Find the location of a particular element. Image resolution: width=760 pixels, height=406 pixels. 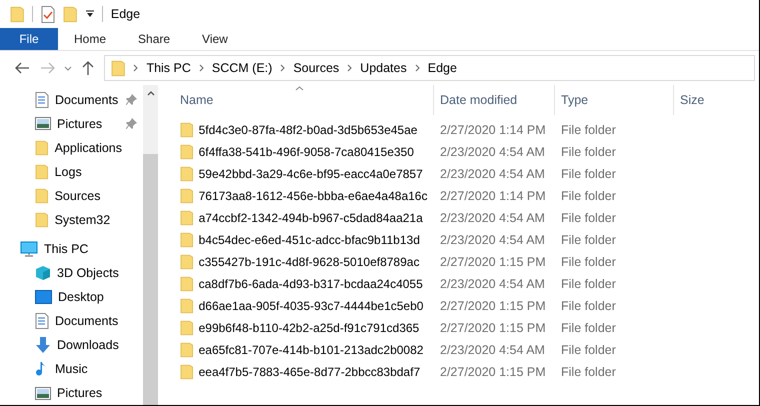

document-icon is located at coordinates (42, 321).